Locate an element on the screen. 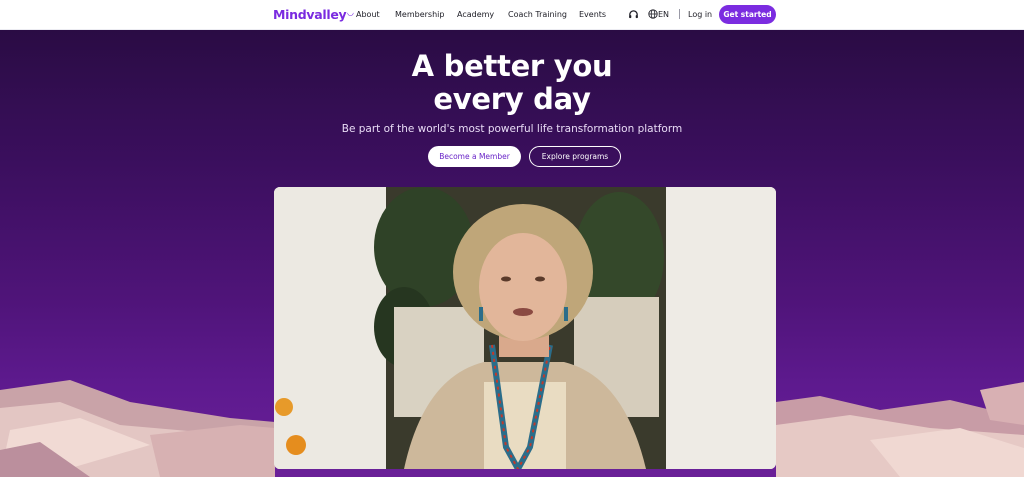 This screenshot has height=477, width=1024. mindvalley-logo: Mindvalley◡ is located at coordinates (313, 14).